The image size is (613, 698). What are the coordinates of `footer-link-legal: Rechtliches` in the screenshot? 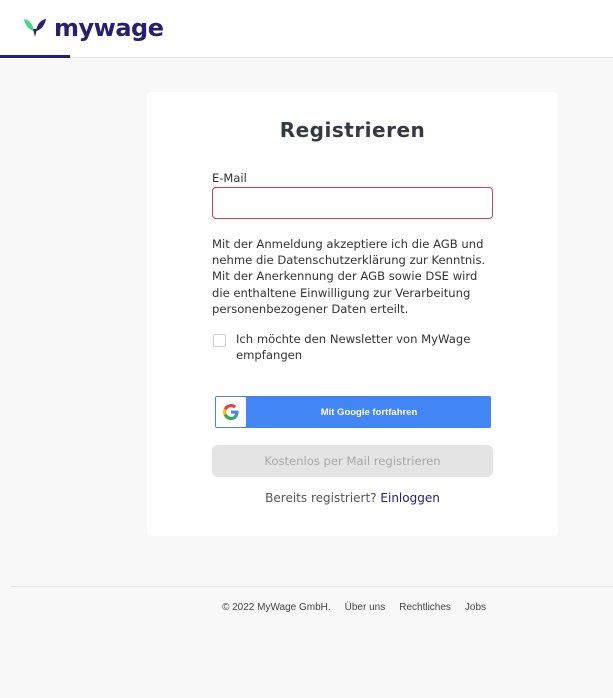 It's located at (425, 607).